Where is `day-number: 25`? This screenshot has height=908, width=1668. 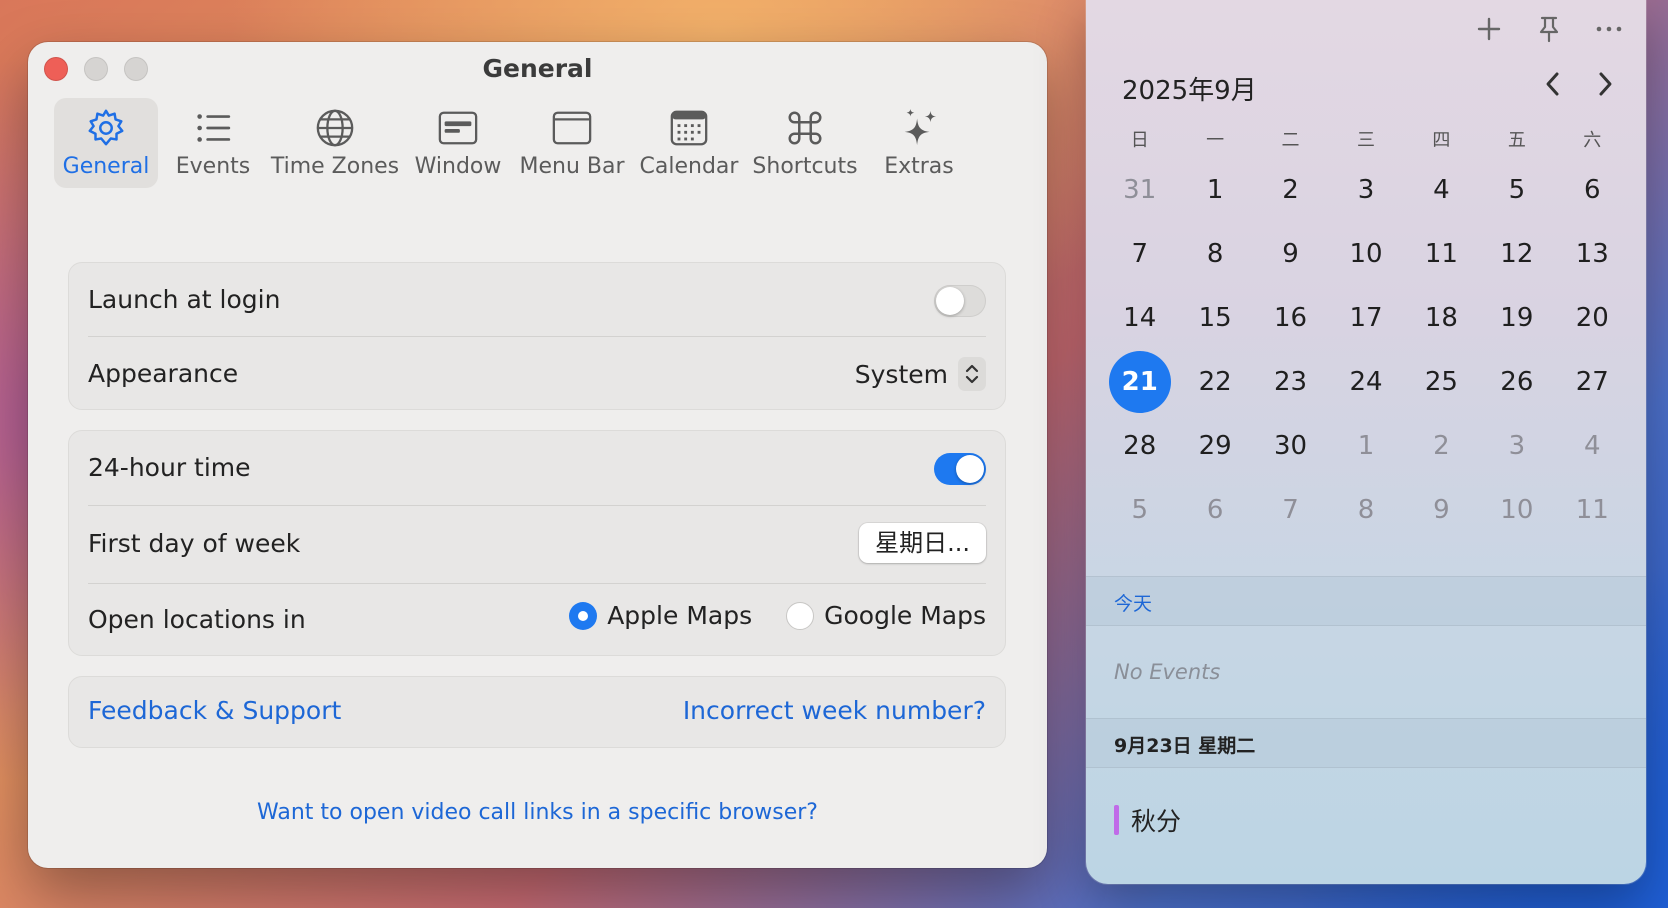
day-number: 25 is located at coordinates (1441, 382).